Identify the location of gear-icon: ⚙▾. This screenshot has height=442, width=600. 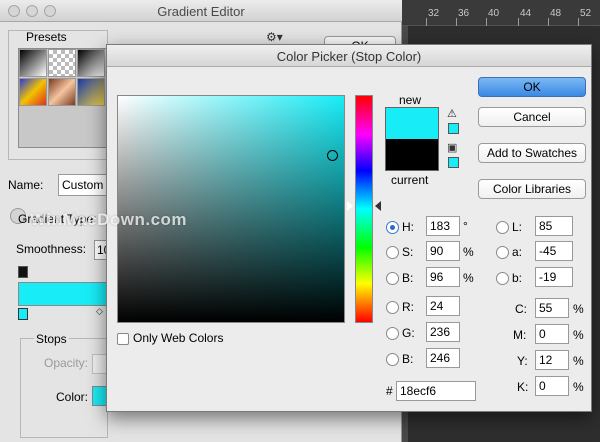
(274, 37).